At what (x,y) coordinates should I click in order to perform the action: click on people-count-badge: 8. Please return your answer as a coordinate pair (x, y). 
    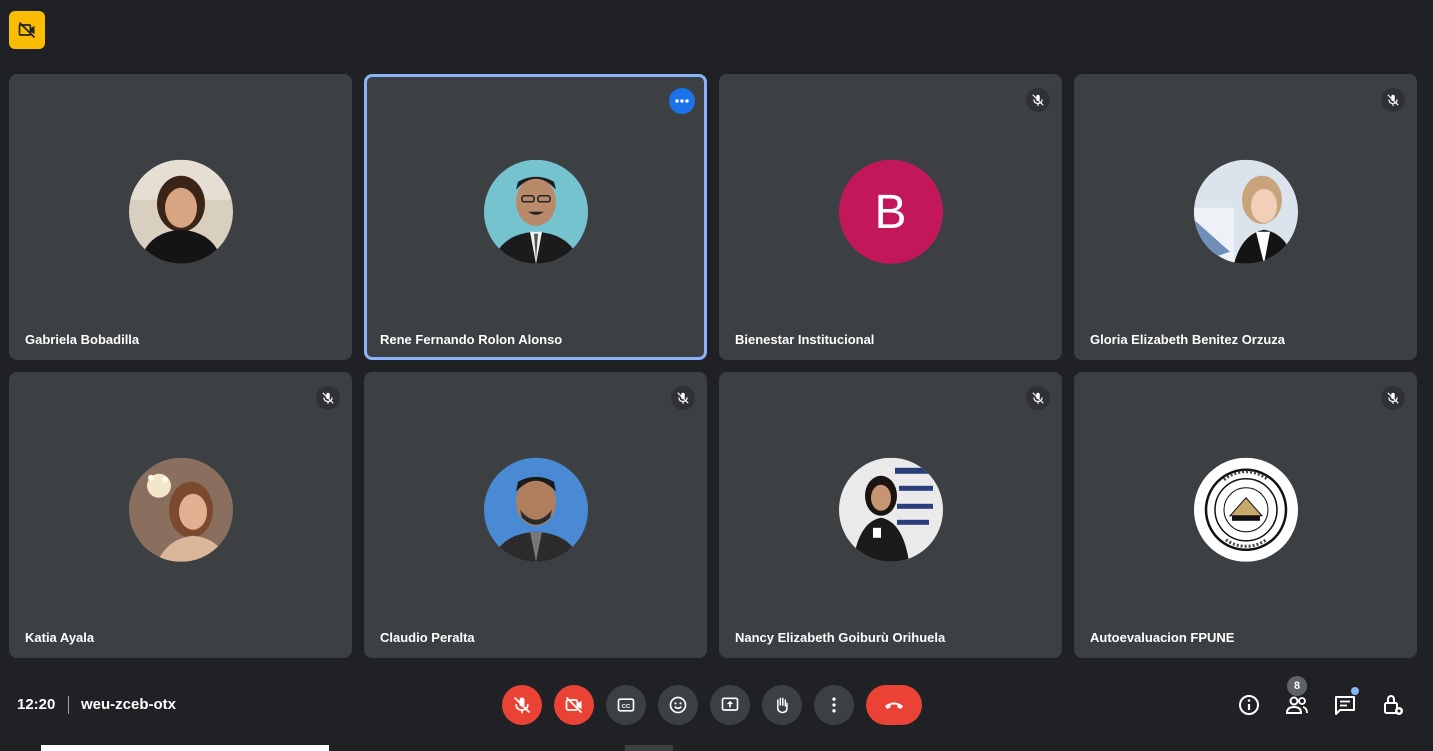
    Looking at the image, I should click on (1297, 686).